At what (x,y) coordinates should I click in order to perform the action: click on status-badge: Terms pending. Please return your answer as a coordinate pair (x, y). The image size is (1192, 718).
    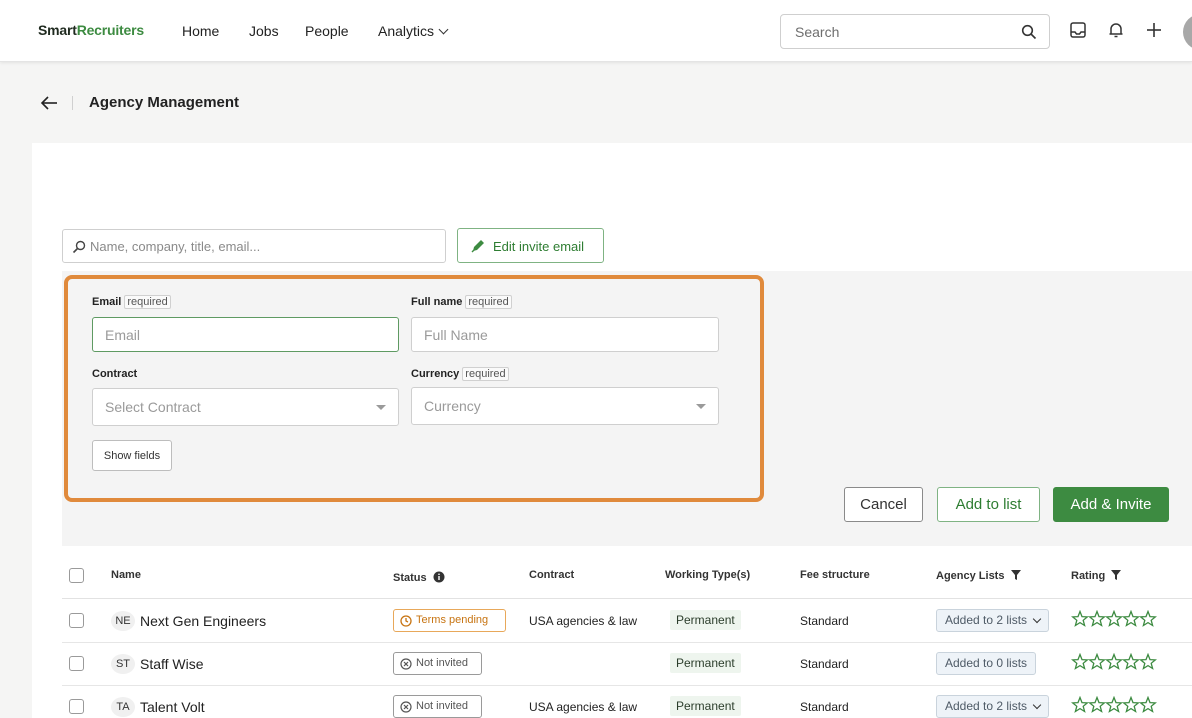
    Looking at the image, I should click on (449, 620).